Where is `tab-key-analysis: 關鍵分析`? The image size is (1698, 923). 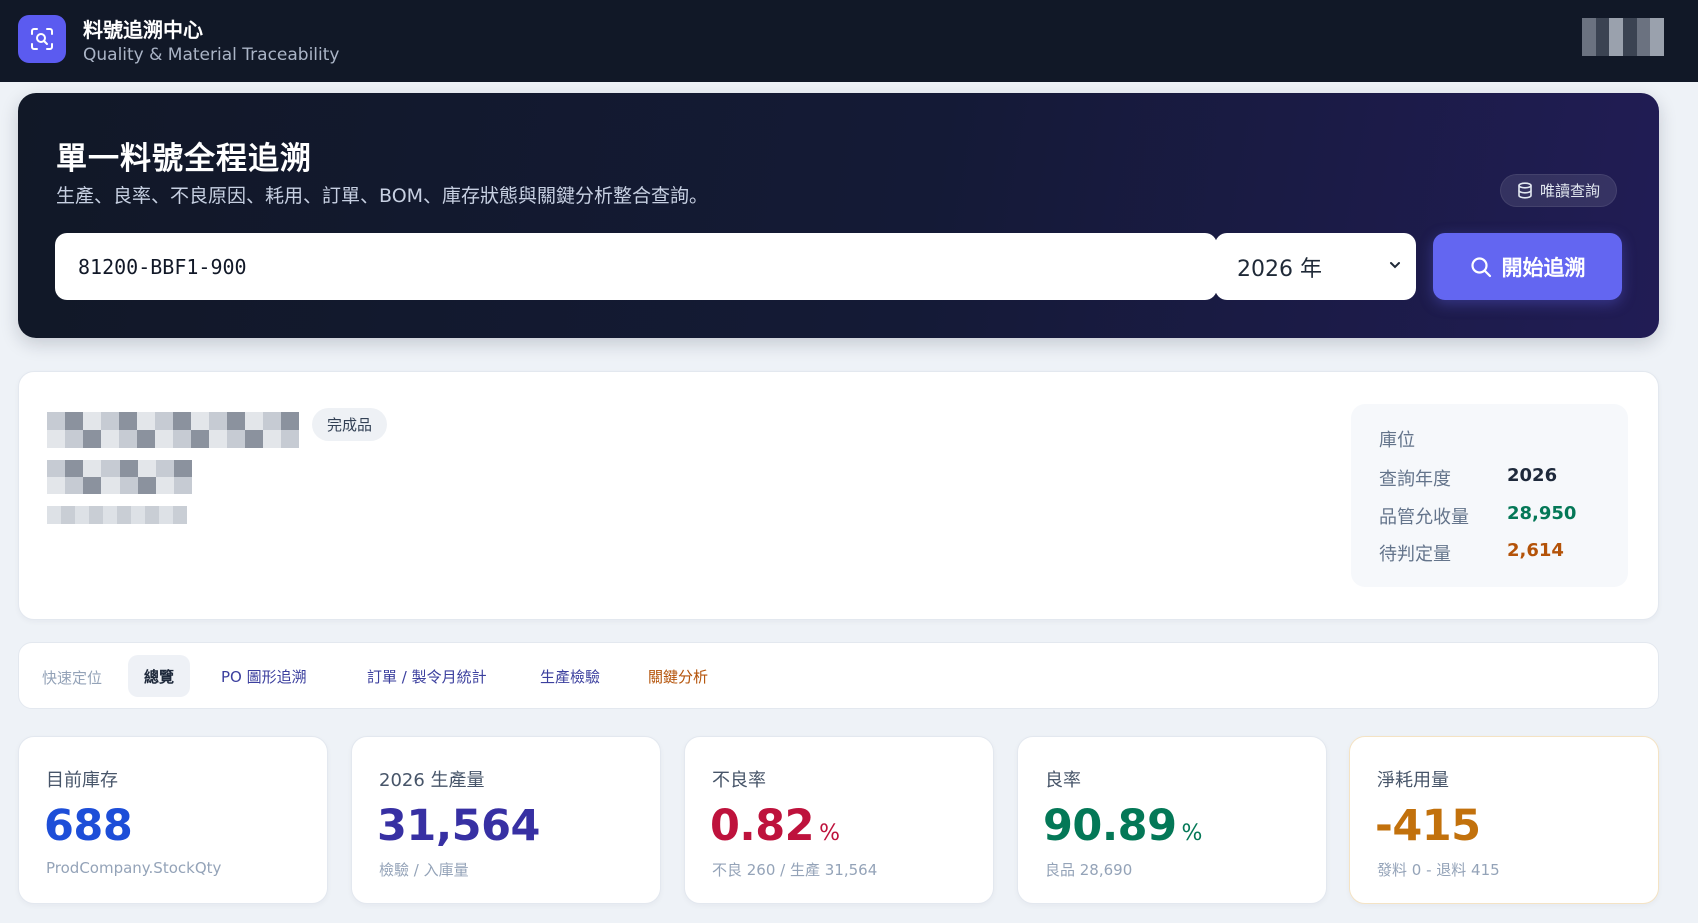
tab-key-analysis: 關鍵分析 is located at coordinates (678, 676).